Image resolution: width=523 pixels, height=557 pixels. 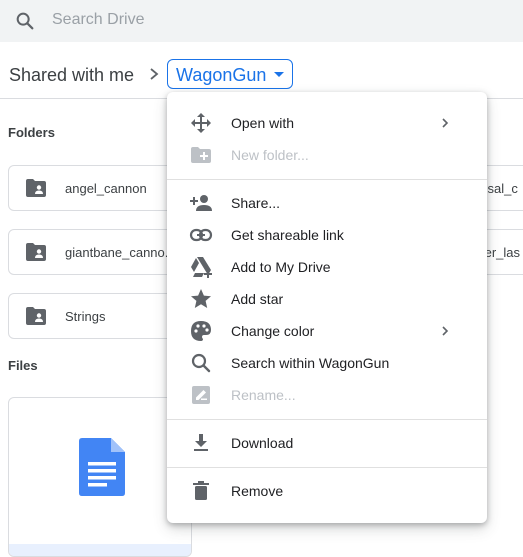 What do you see at coordinates (85, 316) in the screenshot?
I see `folder-name: Strings` at bounding box center [85, 316].